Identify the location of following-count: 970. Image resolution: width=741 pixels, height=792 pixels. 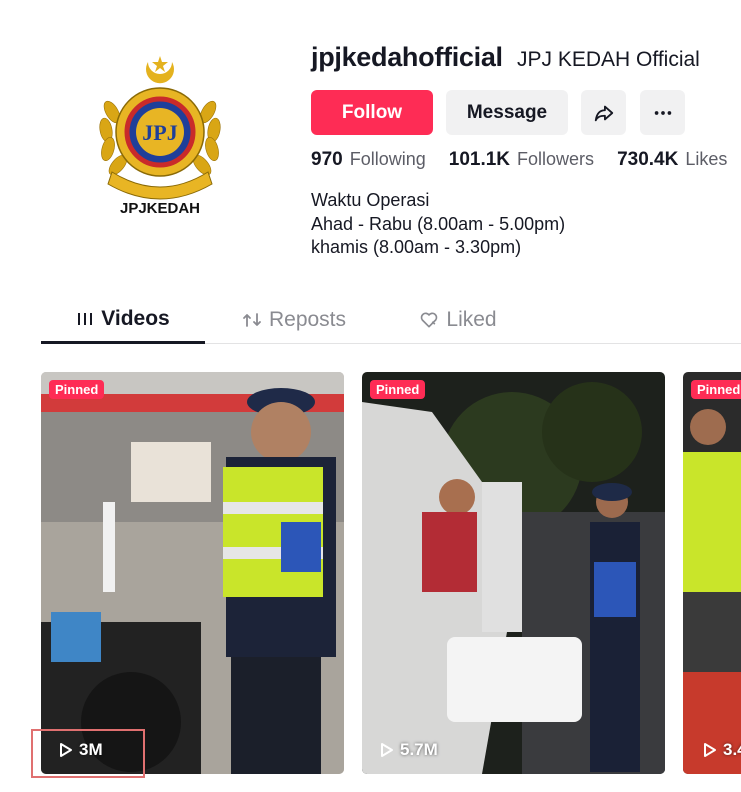
(327, 159).